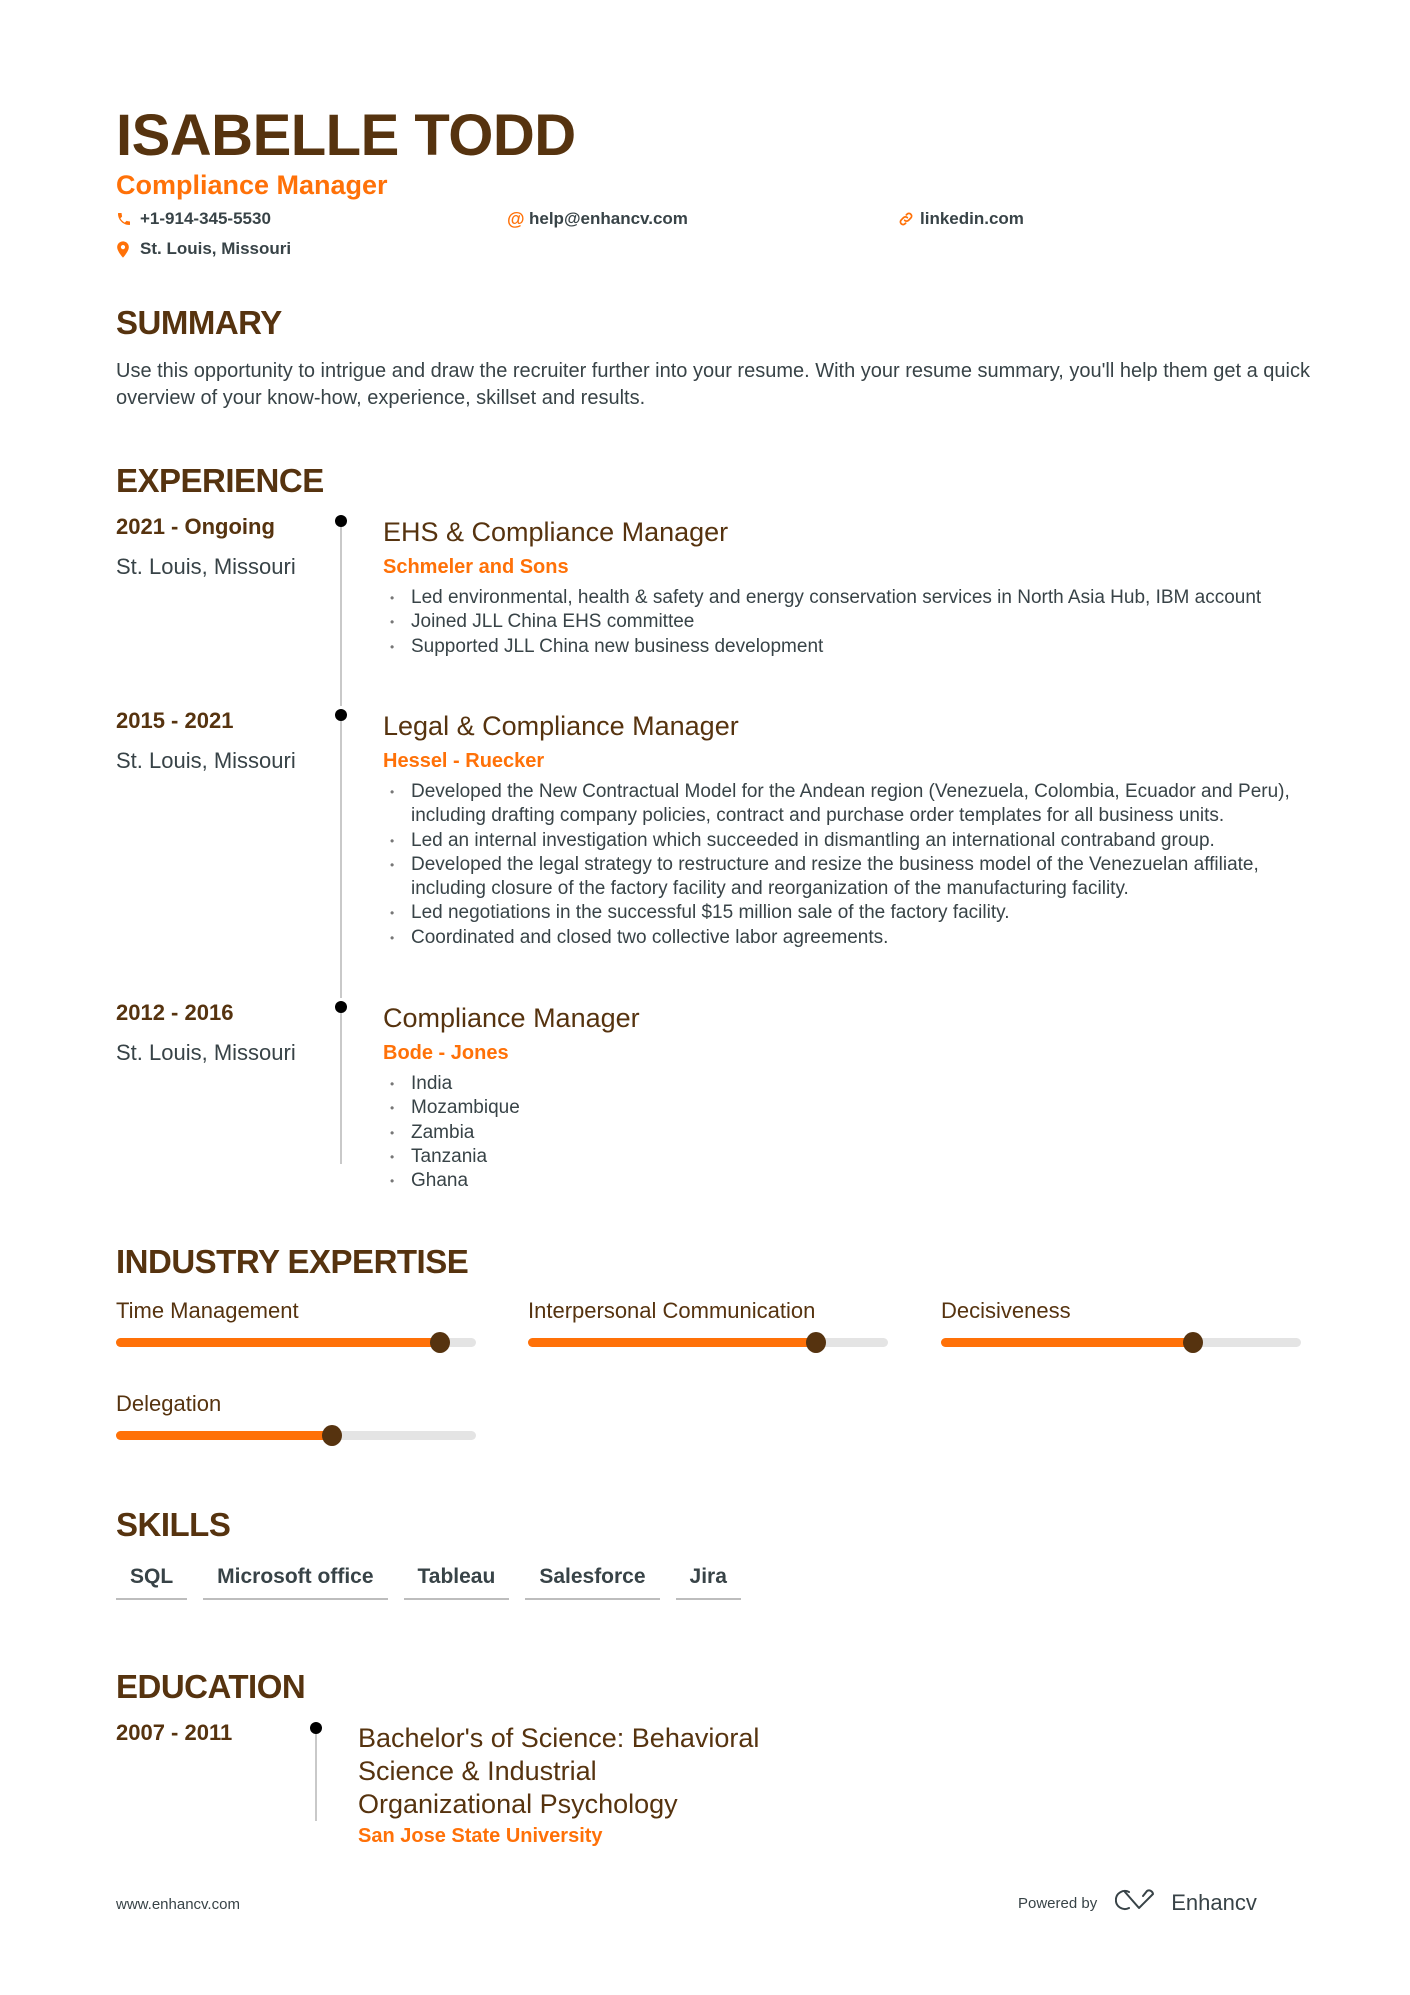 The image size is (1410, 1995). Describe the element at coordinates (173, 1524) in the screenshot. I see `skills-heading: SKILLS` at that location.